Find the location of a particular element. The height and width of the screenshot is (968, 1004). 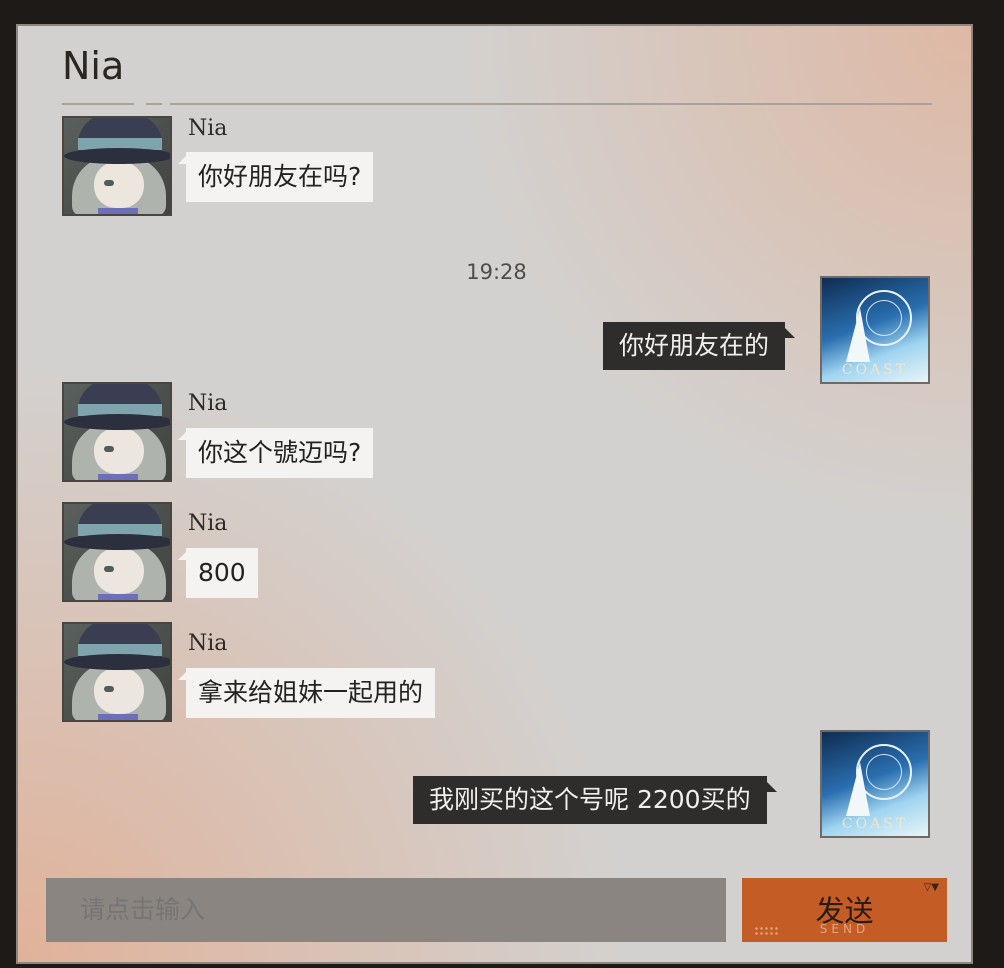

send-button: ▽▼ 发送 SEND is located at coordinates (844, 910).